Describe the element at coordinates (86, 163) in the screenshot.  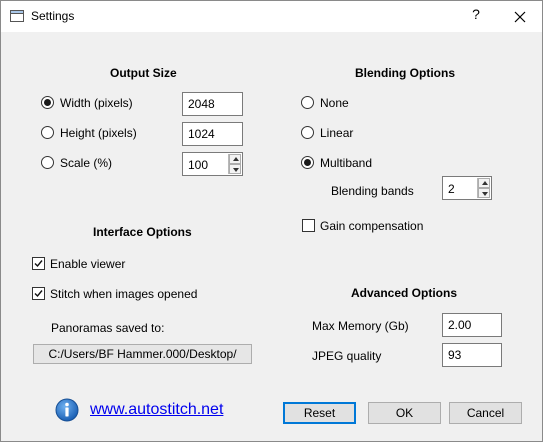
I see `scale-label: Scale (%)` at that location.